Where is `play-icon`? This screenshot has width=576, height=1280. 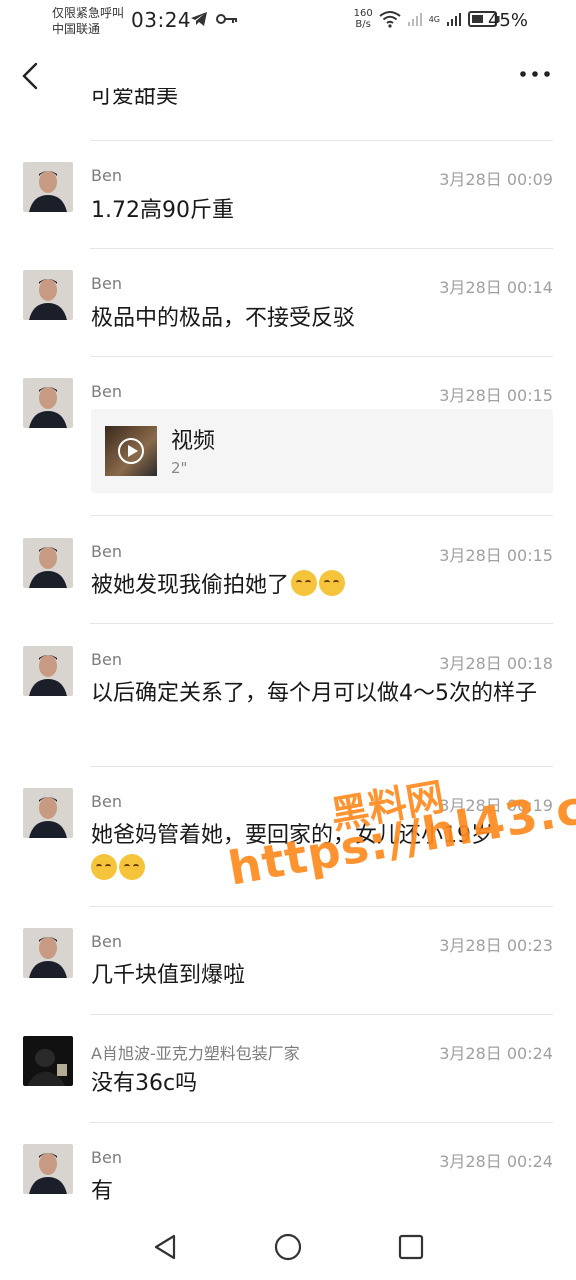
play-icon is located at coordinates (131, 451).